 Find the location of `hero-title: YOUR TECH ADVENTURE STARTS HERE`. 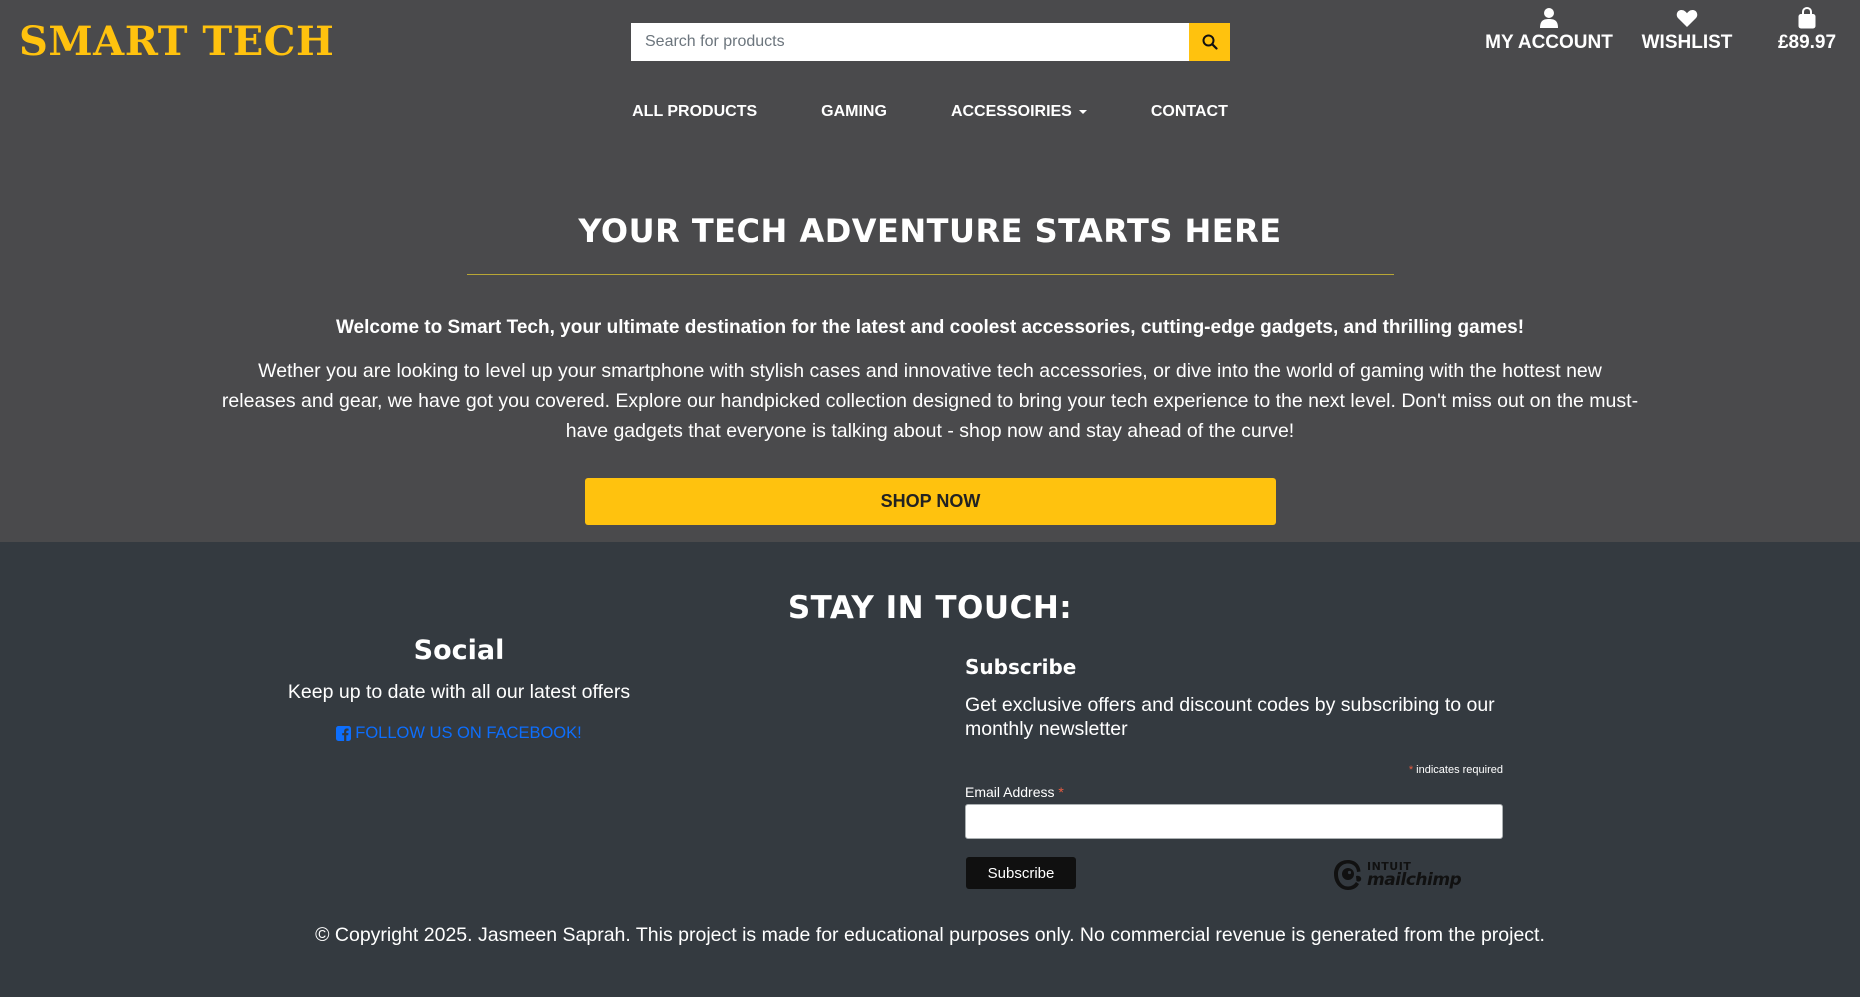

hero-title: YOUR TECH ADVENTURE STARTS HERE is located at coordinates (930, 231).